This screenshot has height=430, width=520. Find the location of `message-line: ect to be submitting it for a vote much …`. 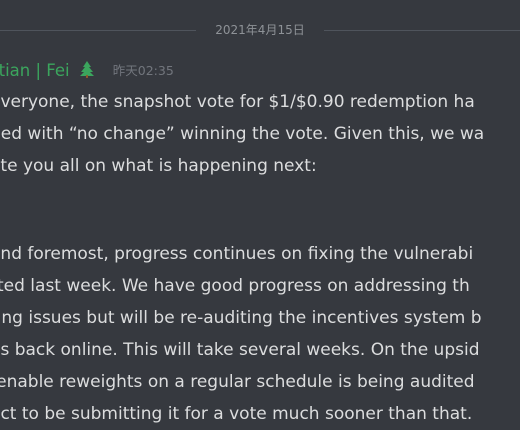

message-line: ect to be submitting it for a vote much … is located at coordinates (236, 414).